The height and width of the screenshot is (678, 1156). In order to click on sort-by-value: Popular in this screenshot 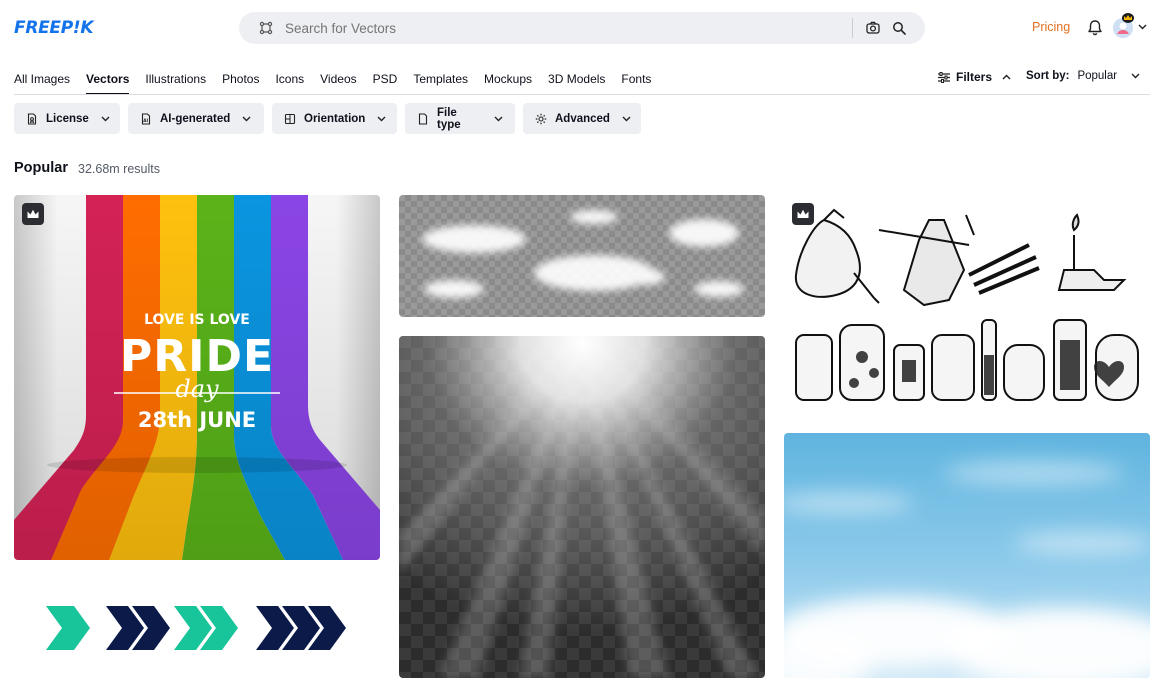, I will do `click(1097, 76)`.